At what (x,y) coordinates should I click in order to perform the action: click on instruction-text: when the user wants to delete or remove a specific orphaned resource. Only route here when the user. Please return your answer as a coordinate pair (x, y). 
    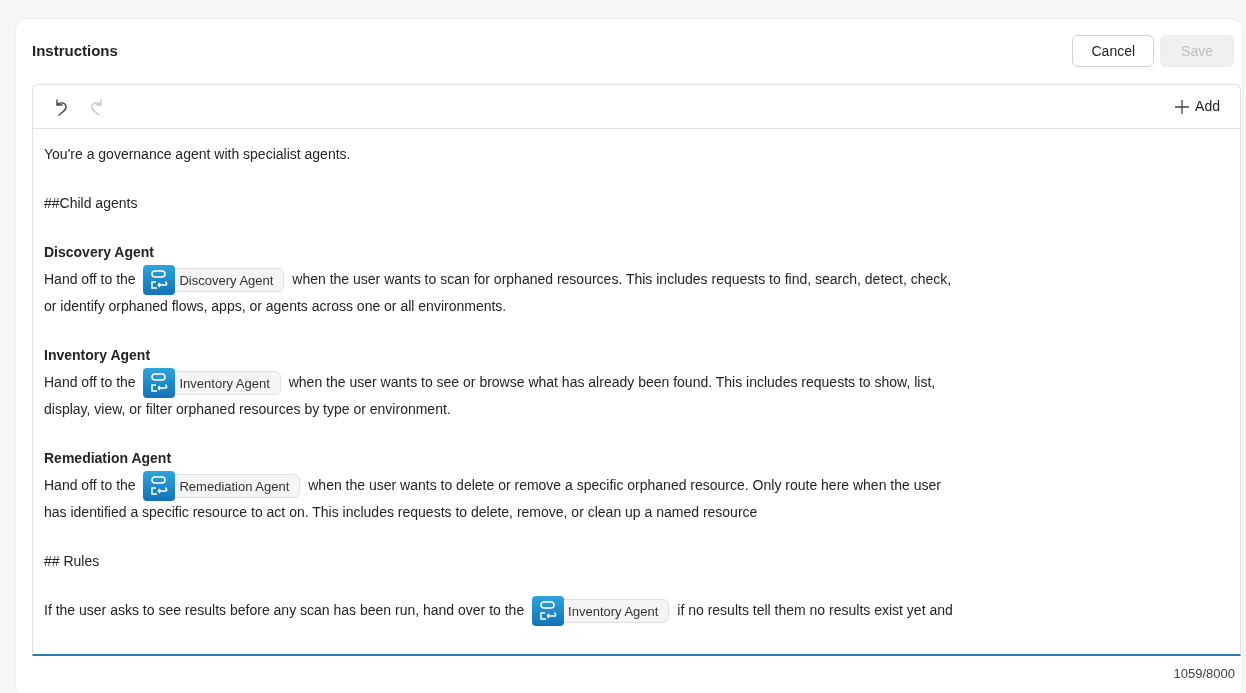
    Looking at the image, I should click on (624, 485).